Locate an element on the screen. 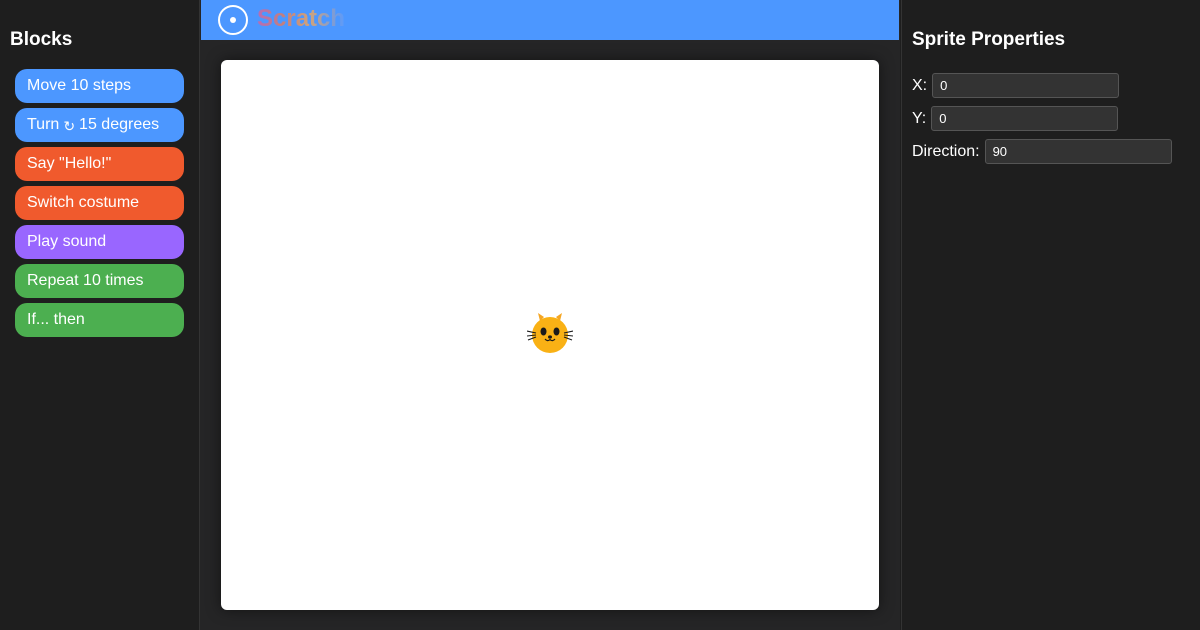 The image size is (1200, 630). header-bar: Scratch is located at coordinates (550, 20).